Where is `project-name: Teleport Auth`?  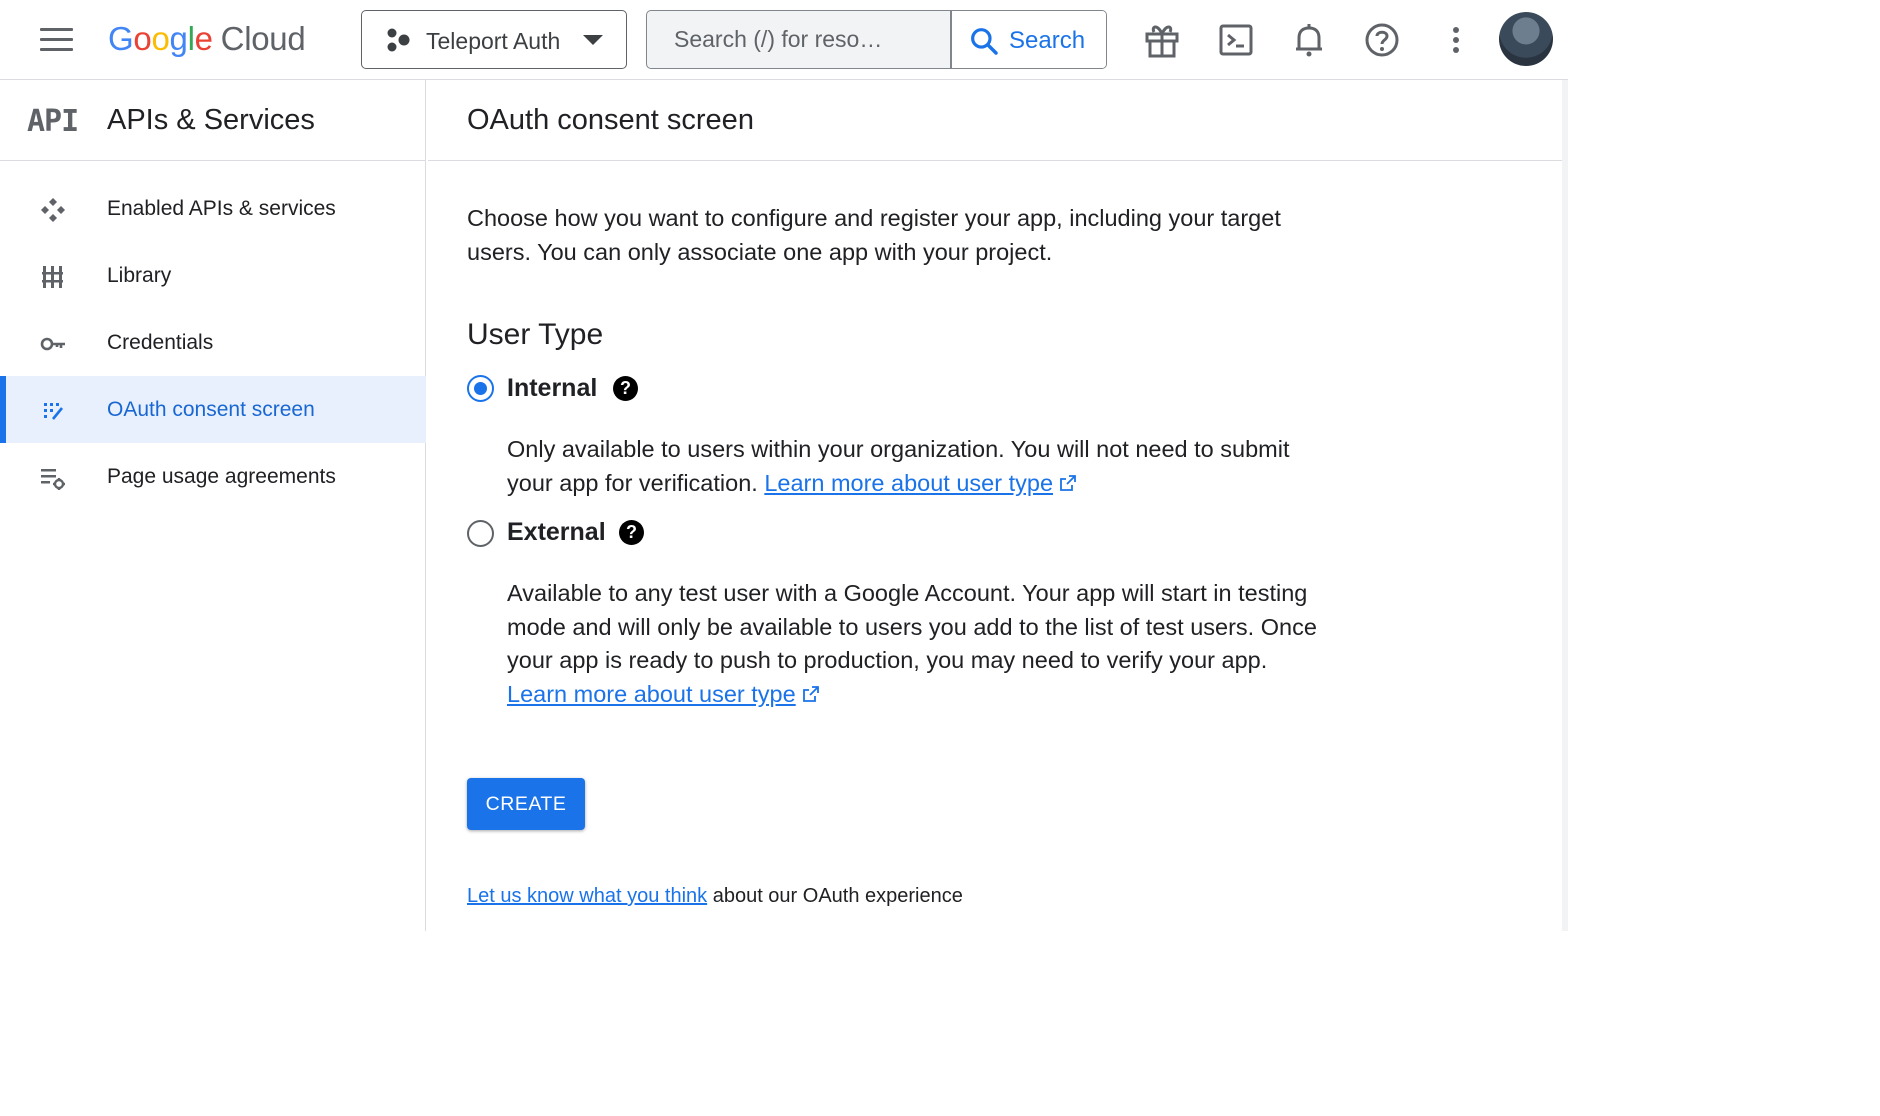
project-name: Teleport Auth is located at coordinates (493, 41).